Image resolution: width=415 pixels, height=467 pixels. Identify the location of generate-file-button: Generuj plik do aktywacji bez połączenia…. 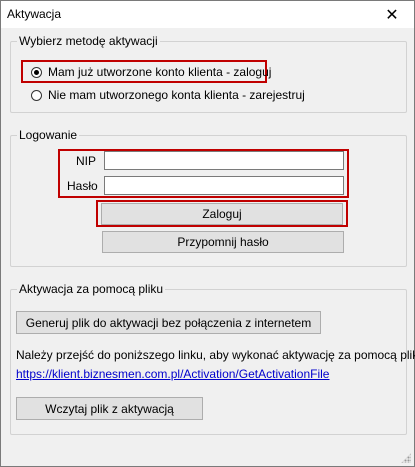
(168, 322).